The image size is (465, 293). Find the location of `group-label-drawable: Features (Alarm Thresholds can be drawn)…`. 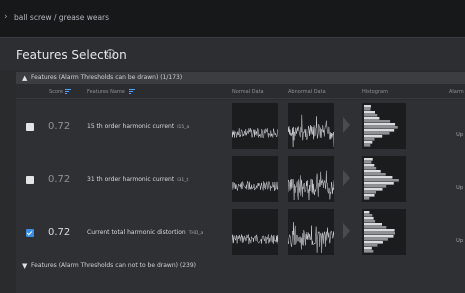

group-label-drawable: Features (Alarm Thresholds can be drawn)… is located at coordinates (107, 77).